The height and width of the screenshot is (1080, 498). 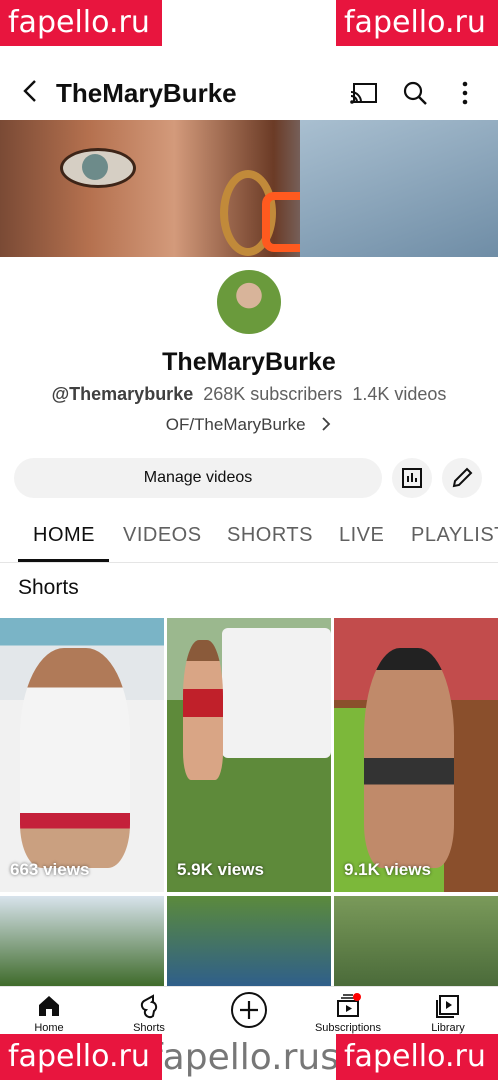 I want to click on tab-videos: VIDEOS, so click(x=162, y=535).